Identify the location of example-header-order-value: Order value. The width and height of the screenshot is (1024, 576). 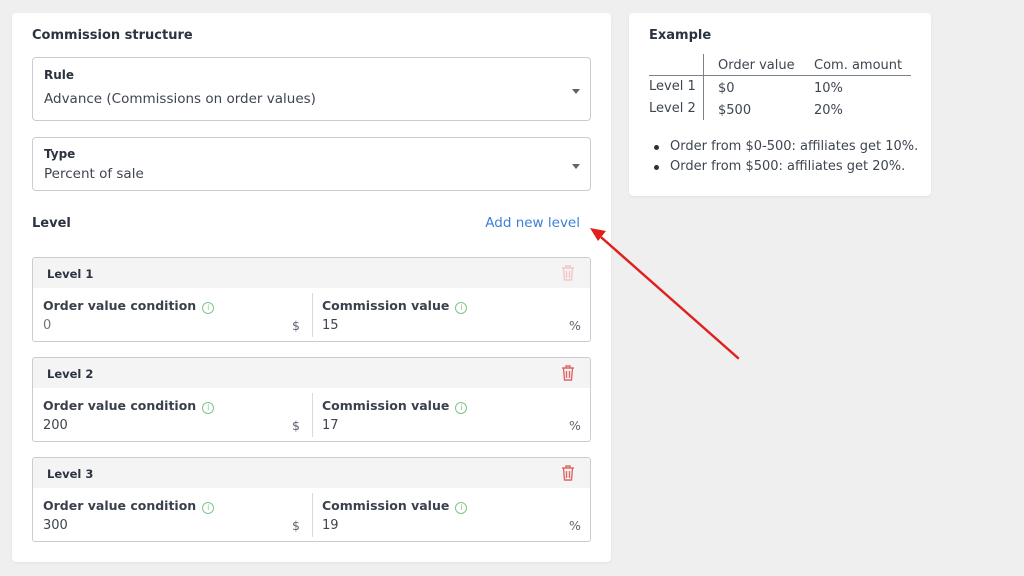
(756, 65).